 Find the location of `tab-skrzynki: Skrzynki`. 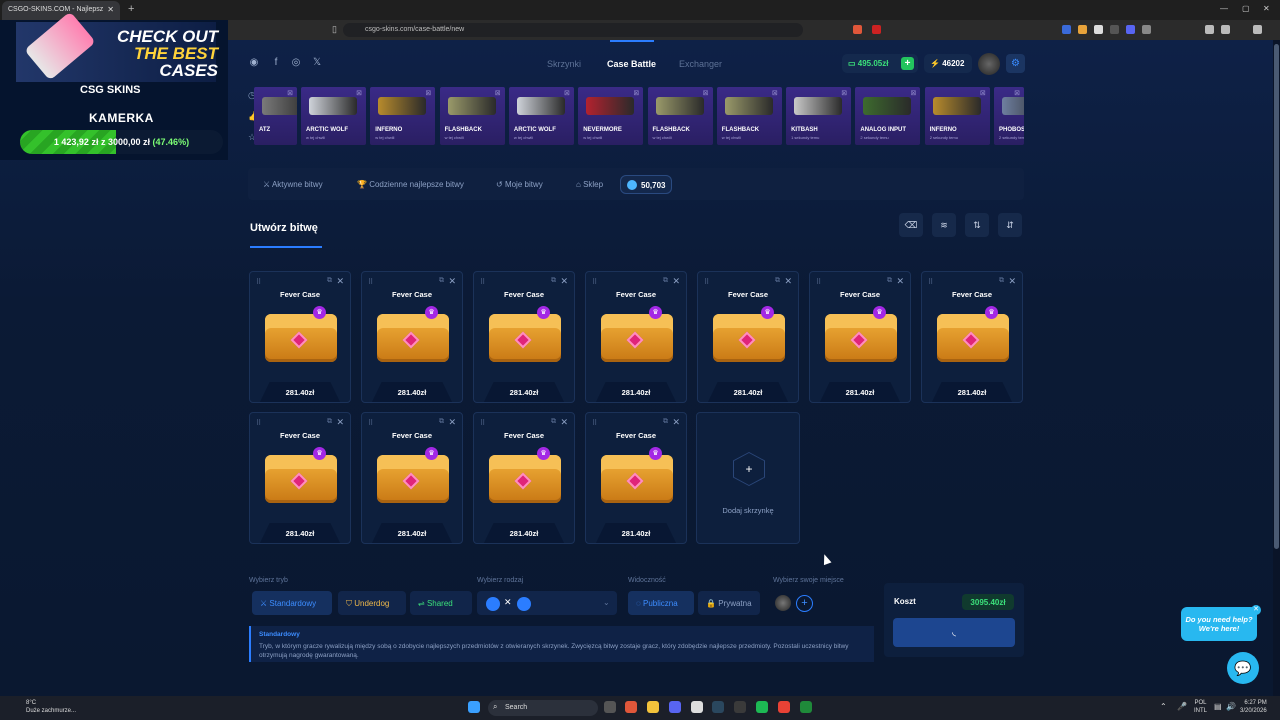

tab-skrzynki: Skrzynki is located at coordinates (564, 64).